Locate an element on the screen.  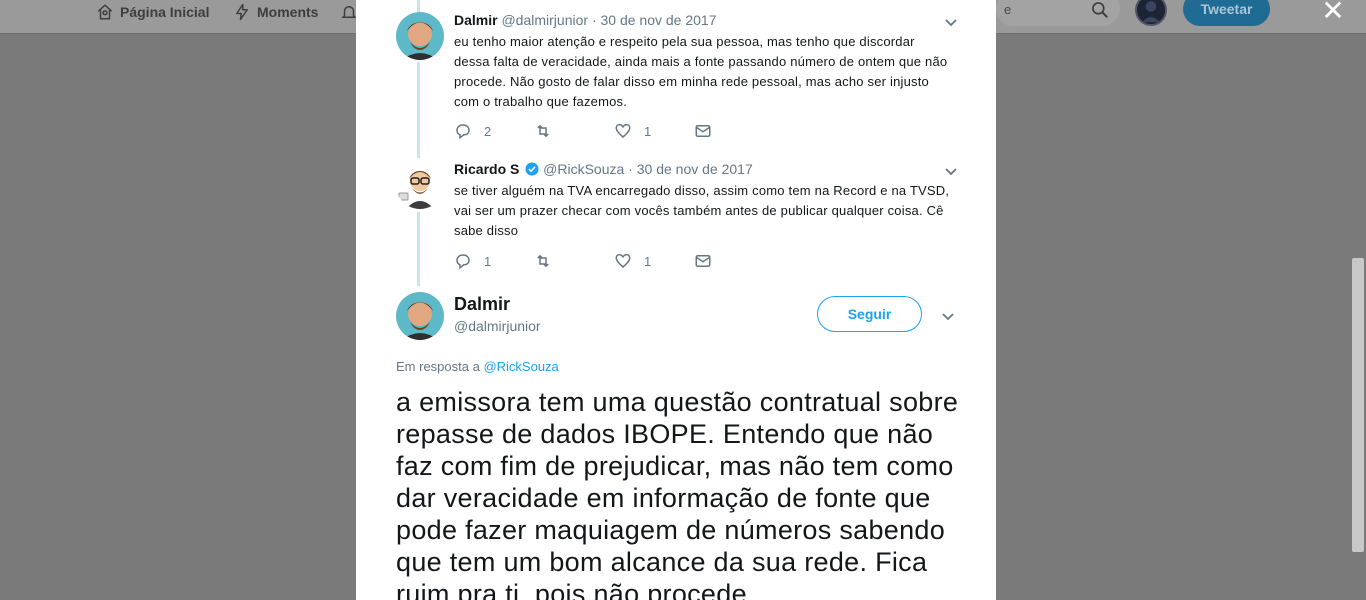
tweet-header: Dalmir @dalmirjunior · 30 de nov de 2017 is located at coordinates (585, 20).